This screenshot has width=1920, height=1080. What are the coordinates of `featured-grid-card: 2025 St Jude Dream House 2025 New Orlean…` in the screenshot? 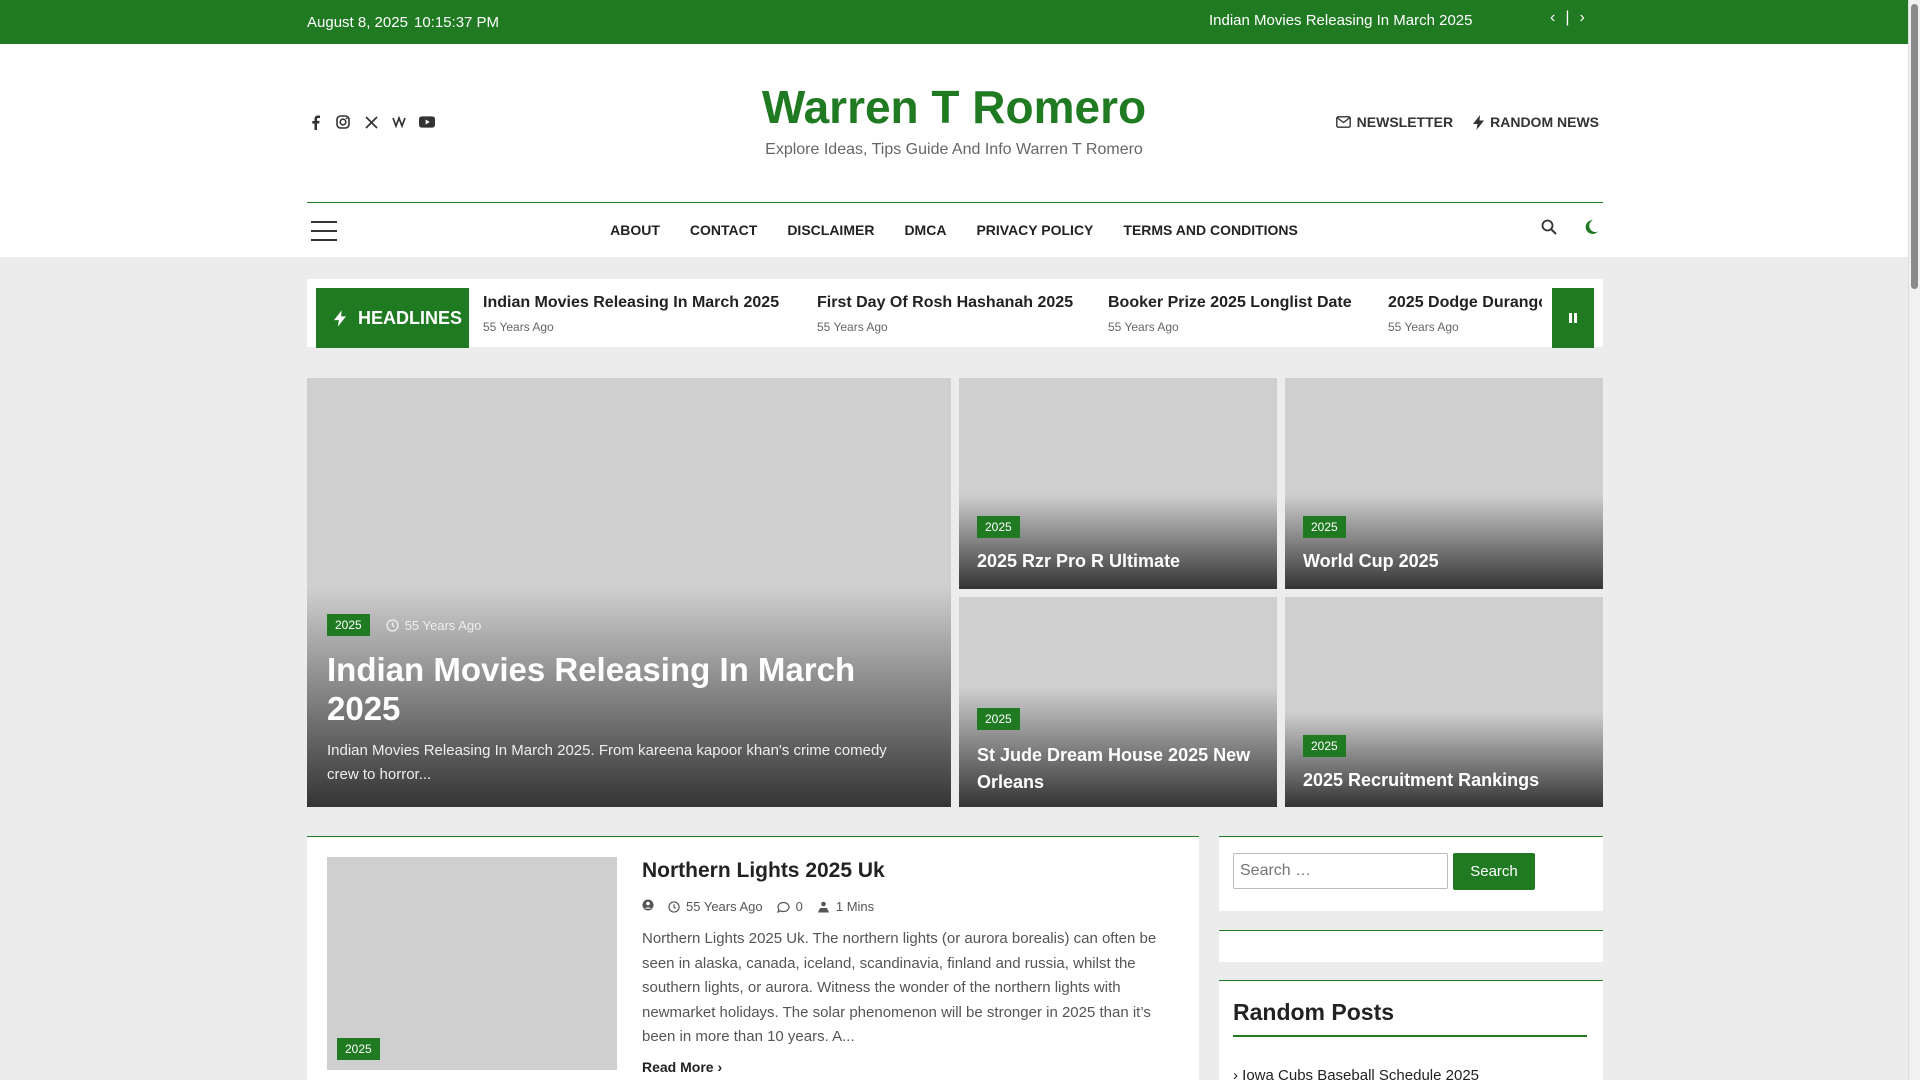 It's located at (1118, 702).